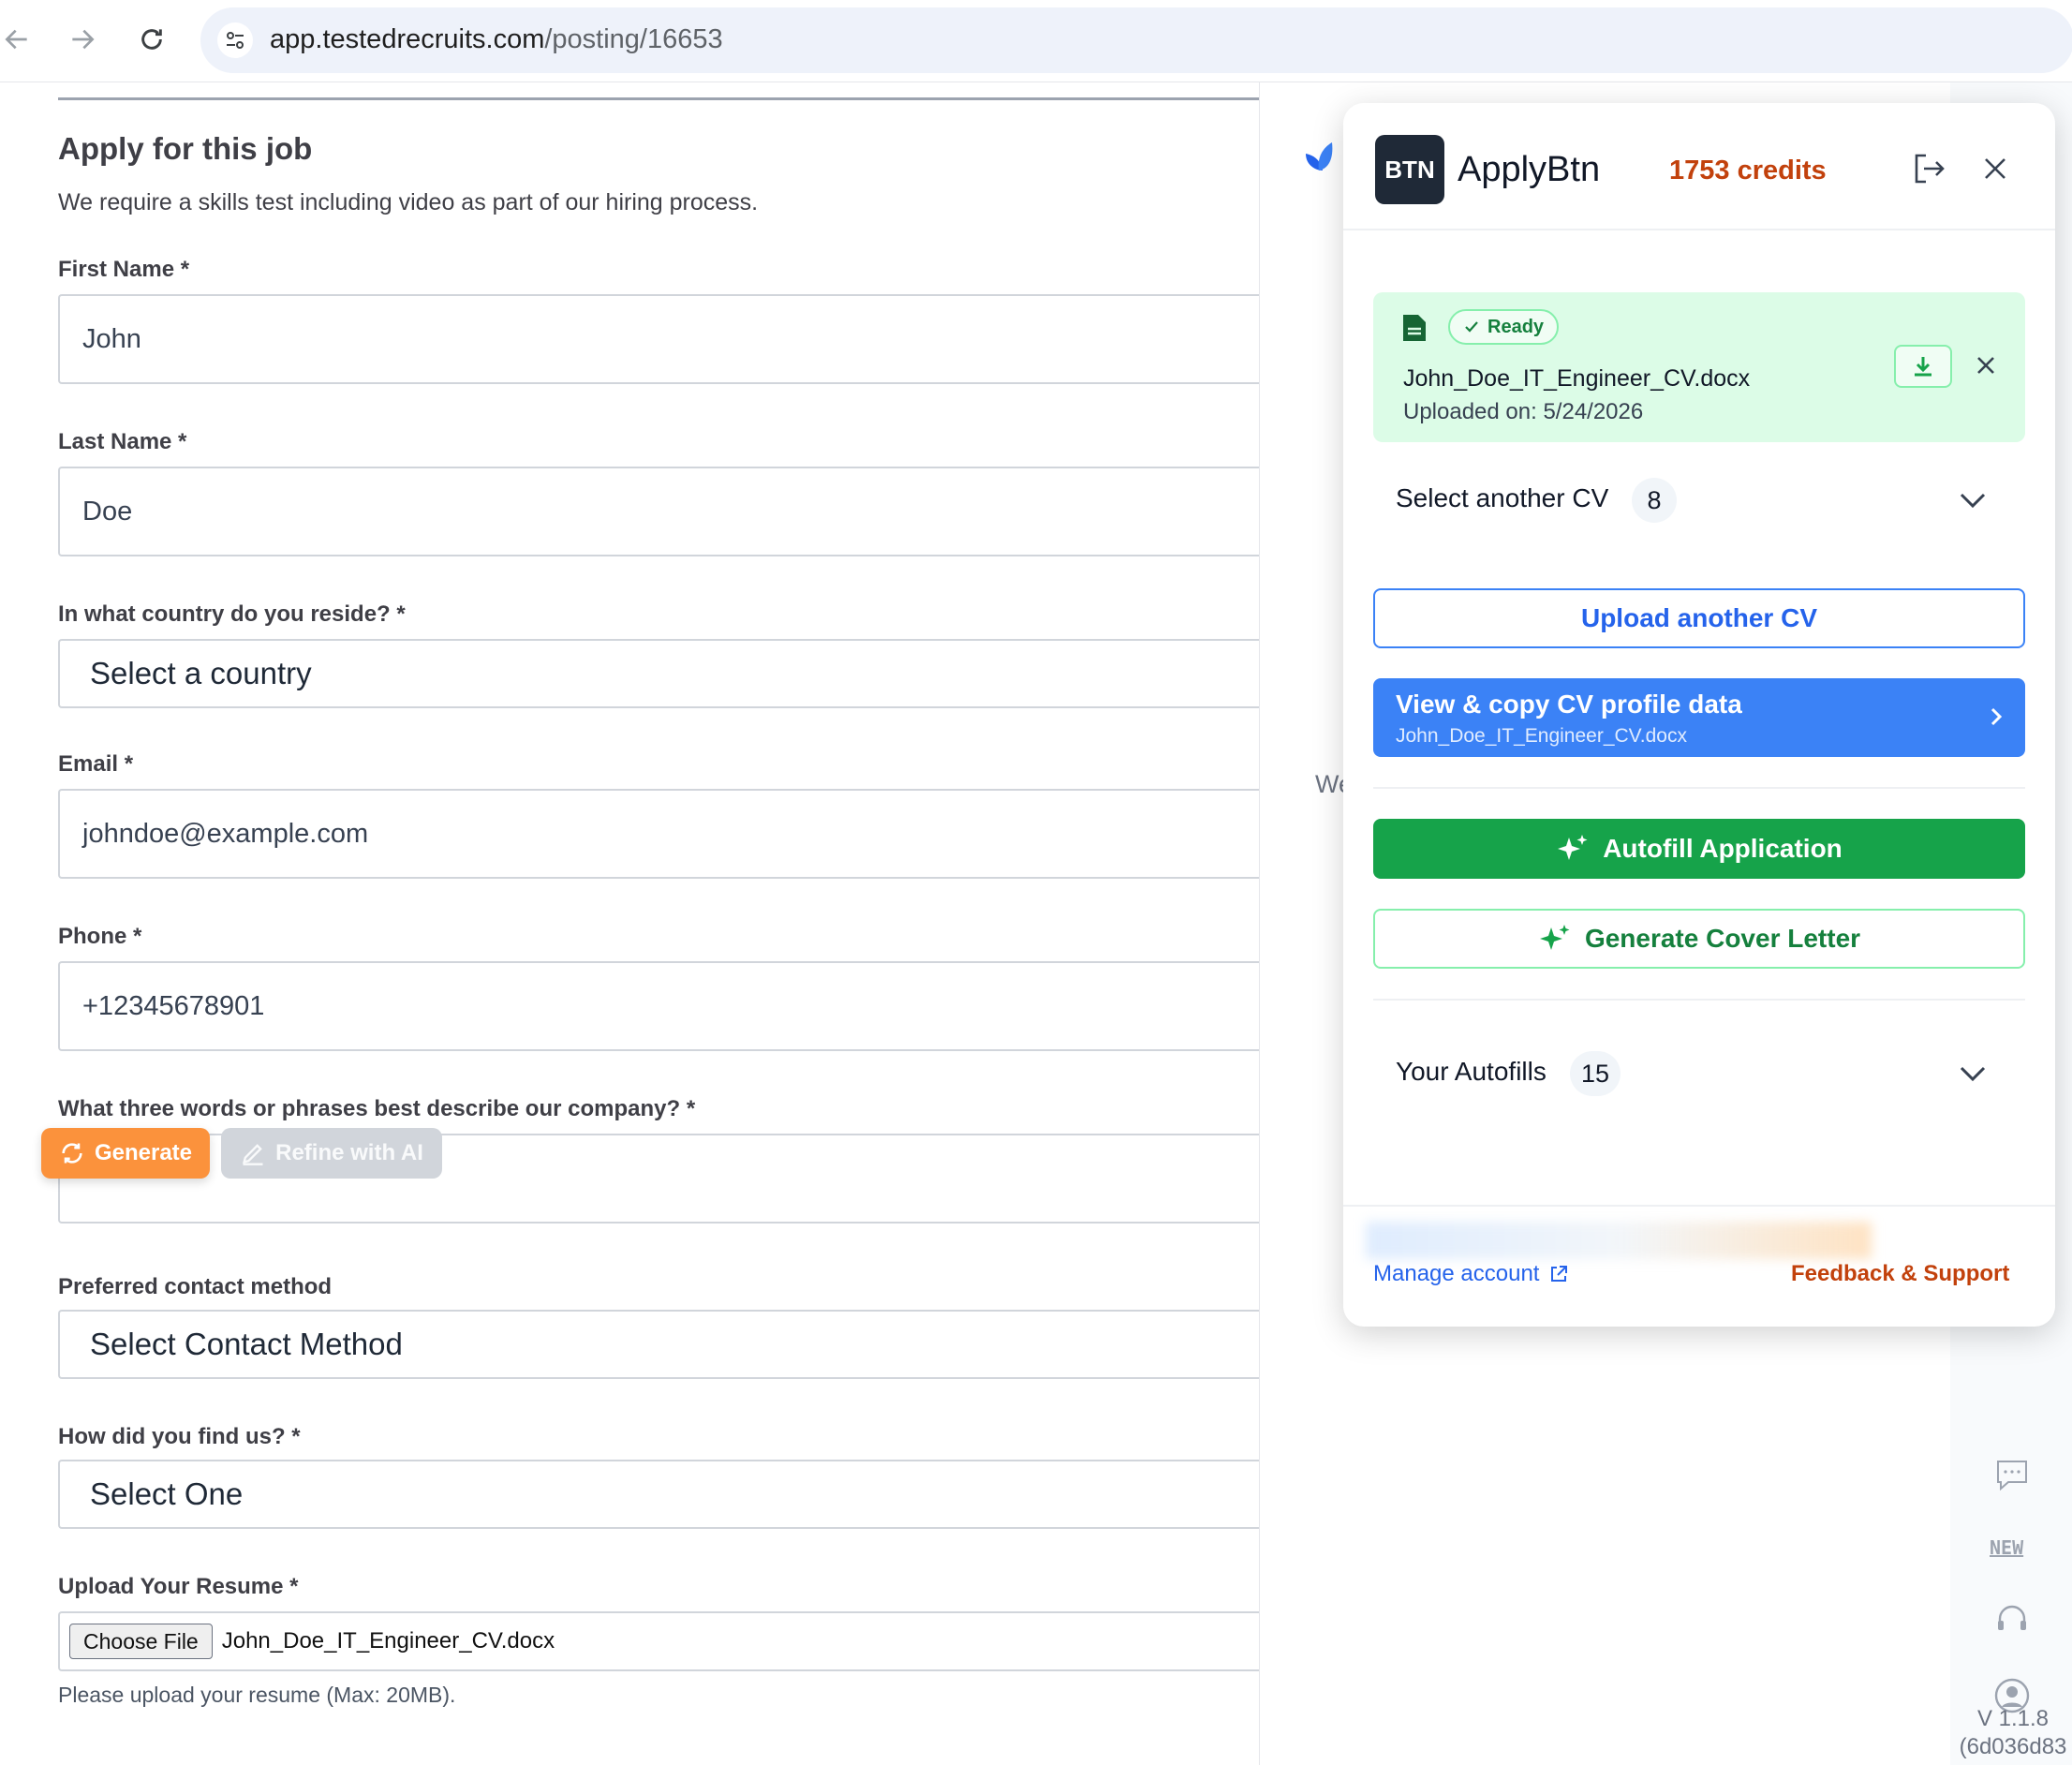 The width and height of the screenshot is (2072, 1765). I want to click on contact-method-label: Preferred contact method, so click(195, 1286).